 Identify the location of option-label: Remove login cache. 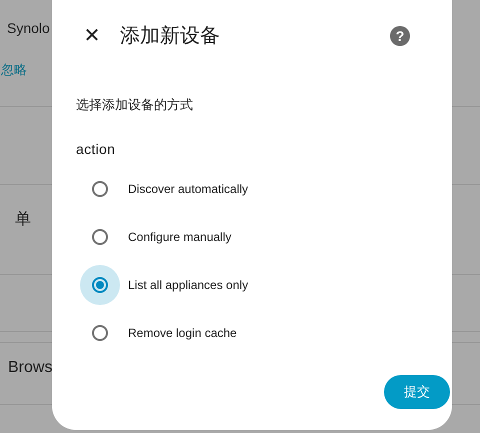
(182, 333).